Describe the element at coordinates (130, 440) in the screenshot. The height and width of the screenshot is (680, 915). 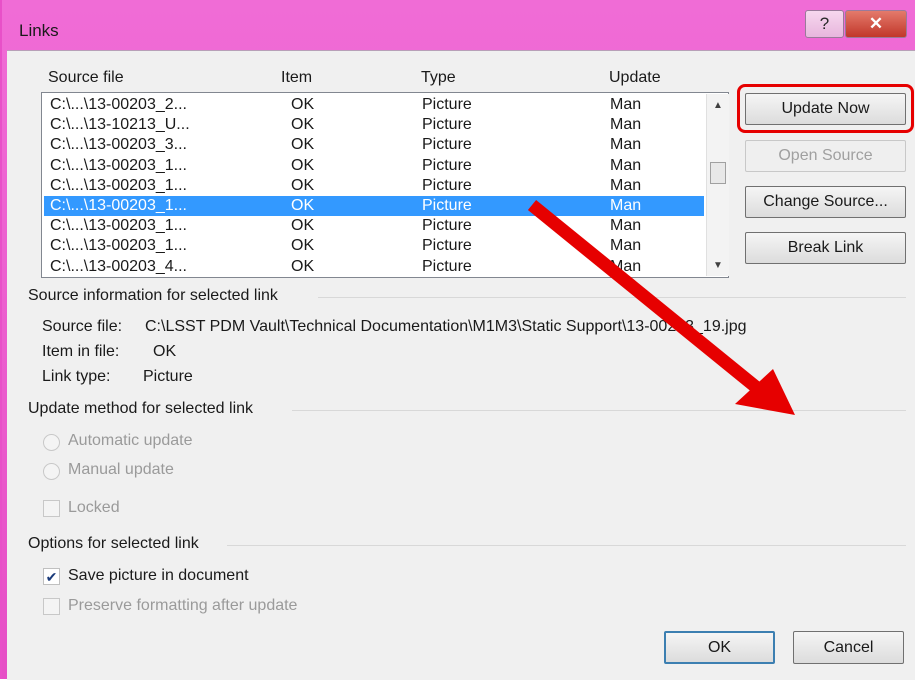
I see `automatic-update-label: Automatic update` at that location.